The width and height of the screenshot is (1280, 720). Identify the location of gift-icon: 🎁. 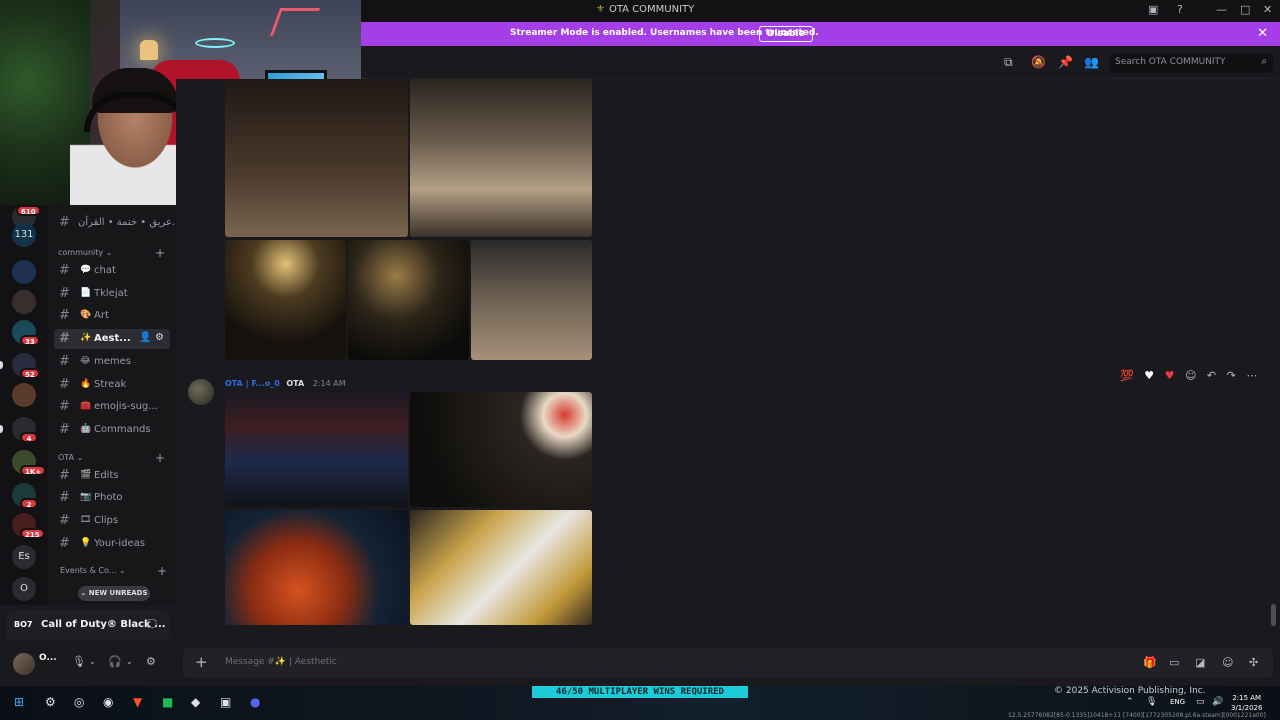
(1150, 662).